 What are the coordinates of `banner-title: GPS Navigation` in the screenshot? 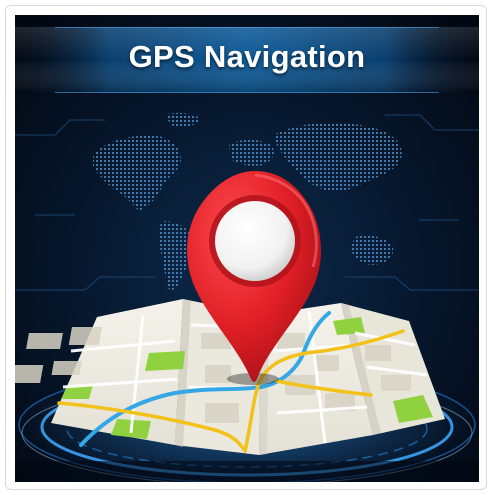 It's located at (247, 56).